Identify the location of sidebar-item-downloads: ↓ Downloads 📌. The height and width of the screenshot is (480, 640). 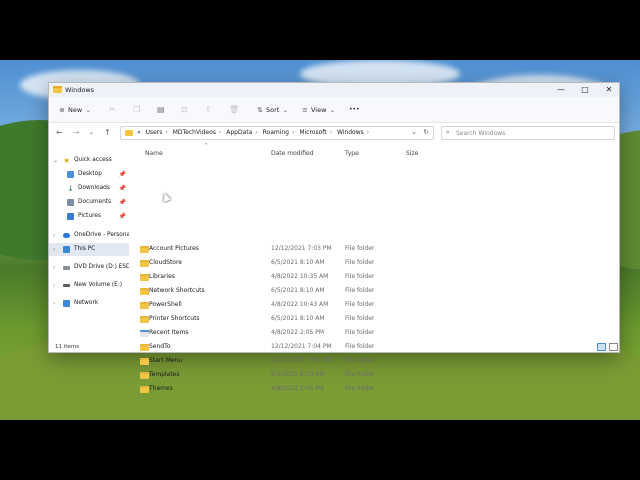
(89, 188).